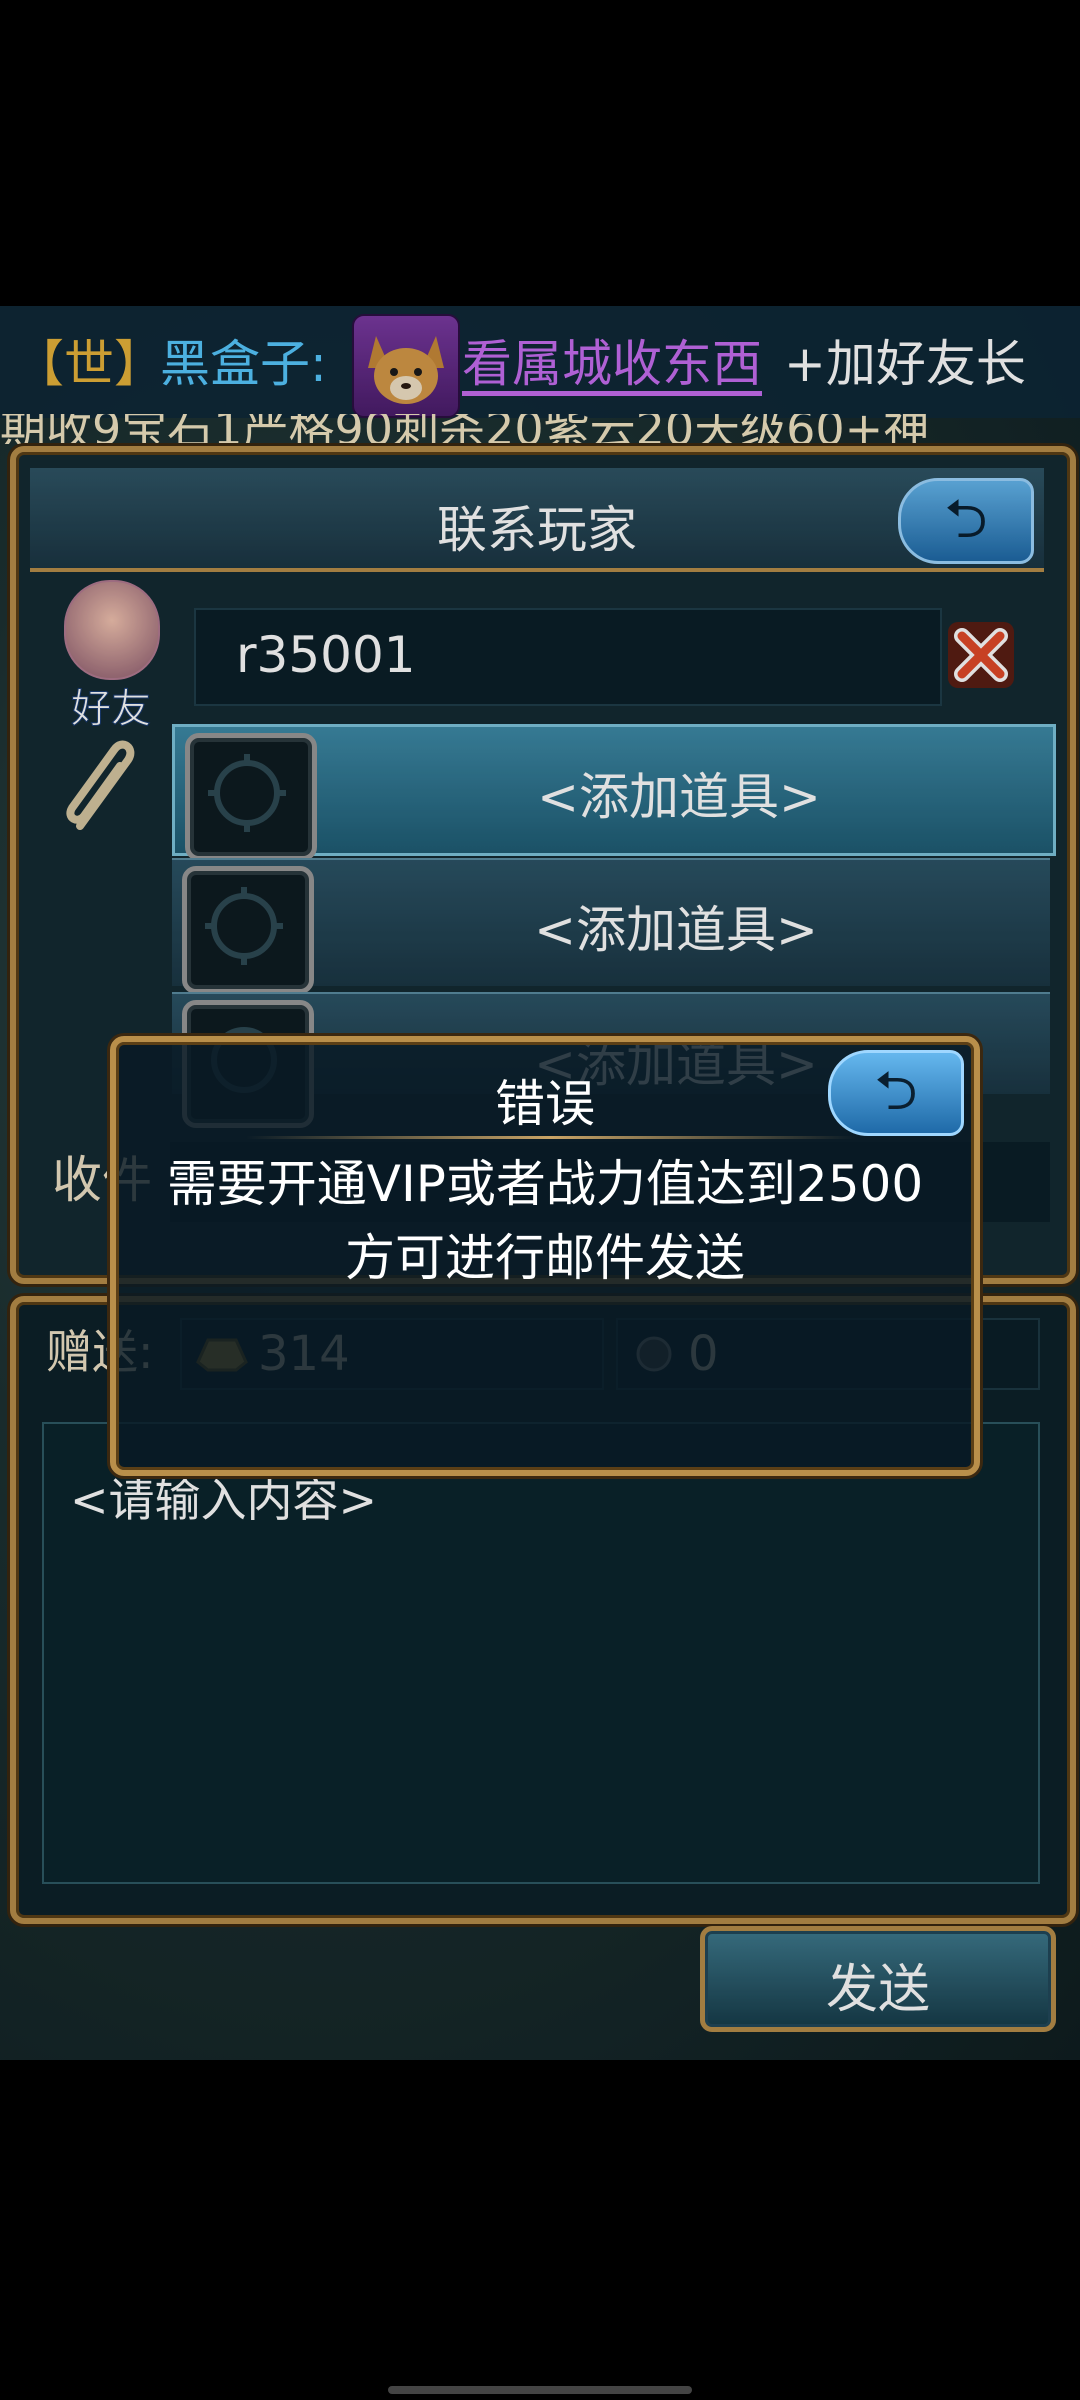  Describe the element at coordinates (551, 1137) in the screenshot. I see `dialog-divider` at that location.